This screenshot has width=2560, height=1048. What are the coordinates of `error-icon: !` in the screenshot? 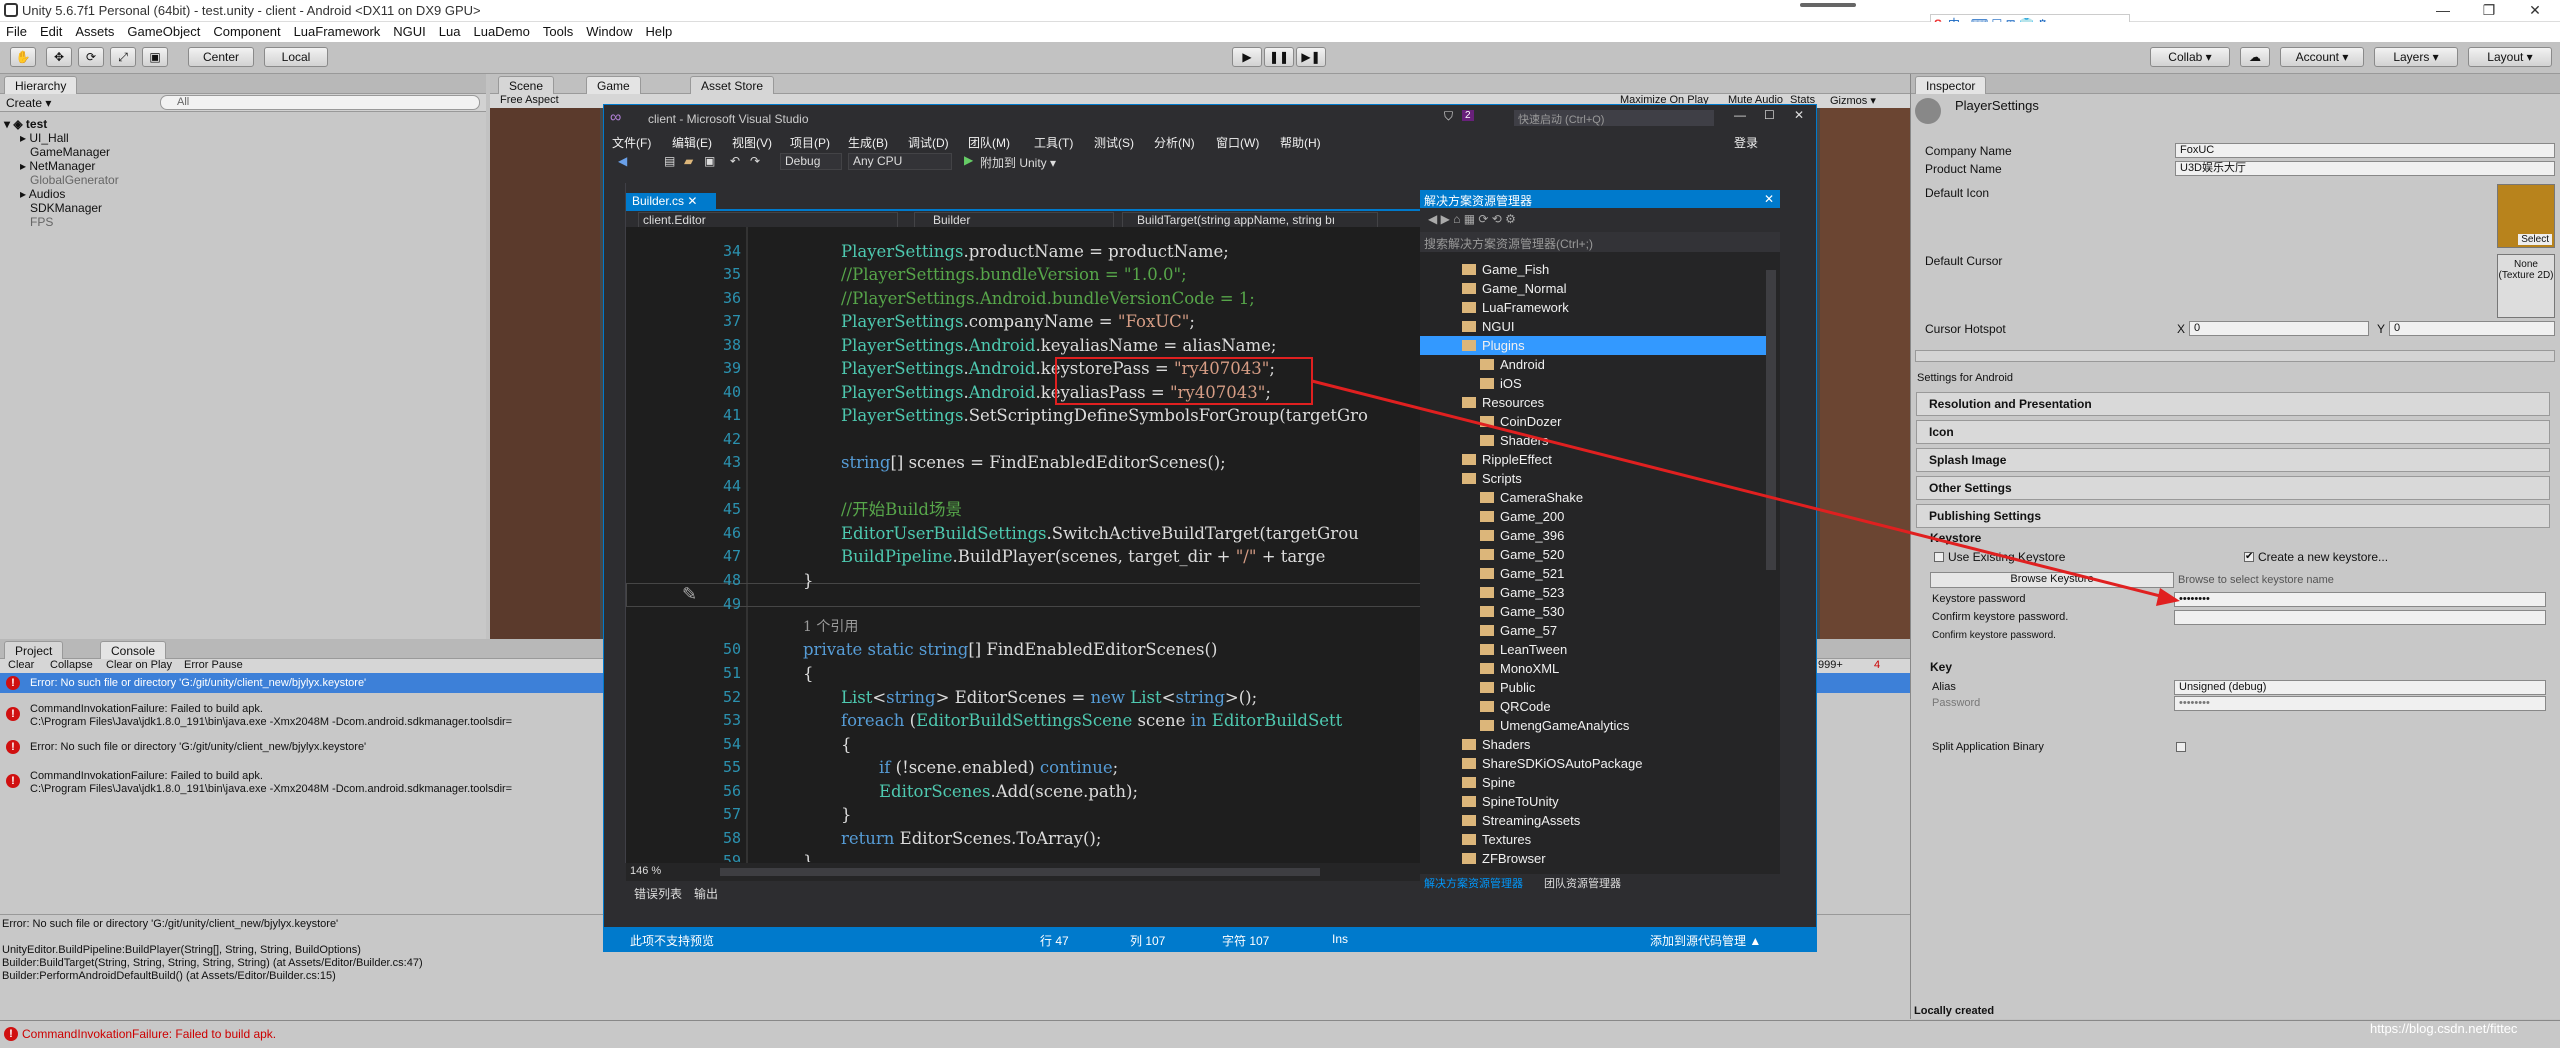 It's located at (11, 1034).